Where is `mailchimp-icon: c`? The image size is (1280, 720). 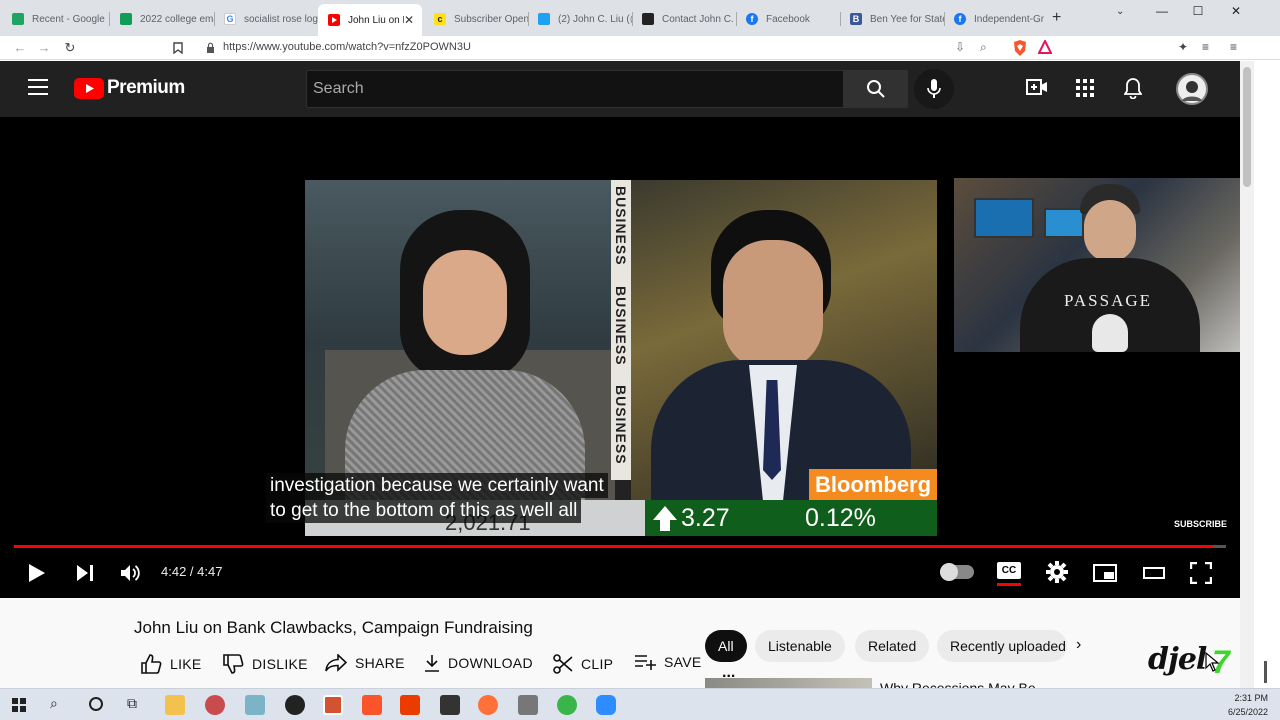 mailchimp-icon: c is located at coordinates (440, 19).